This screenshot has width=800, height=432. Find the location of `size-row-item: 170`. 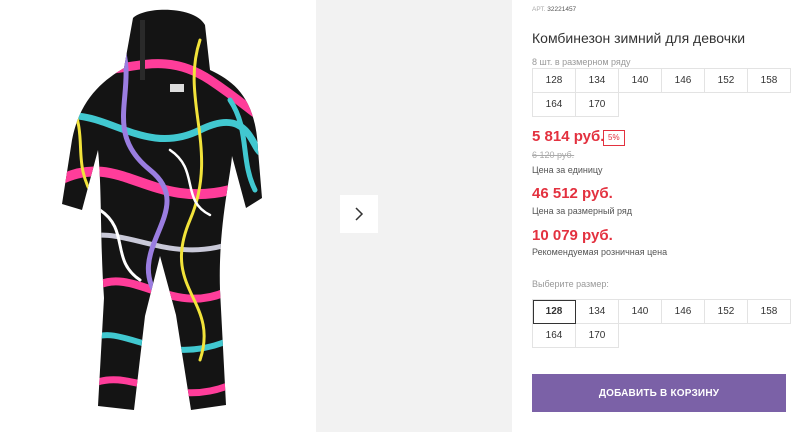

size-row-item: 170 is located at coordinates (597, 105).